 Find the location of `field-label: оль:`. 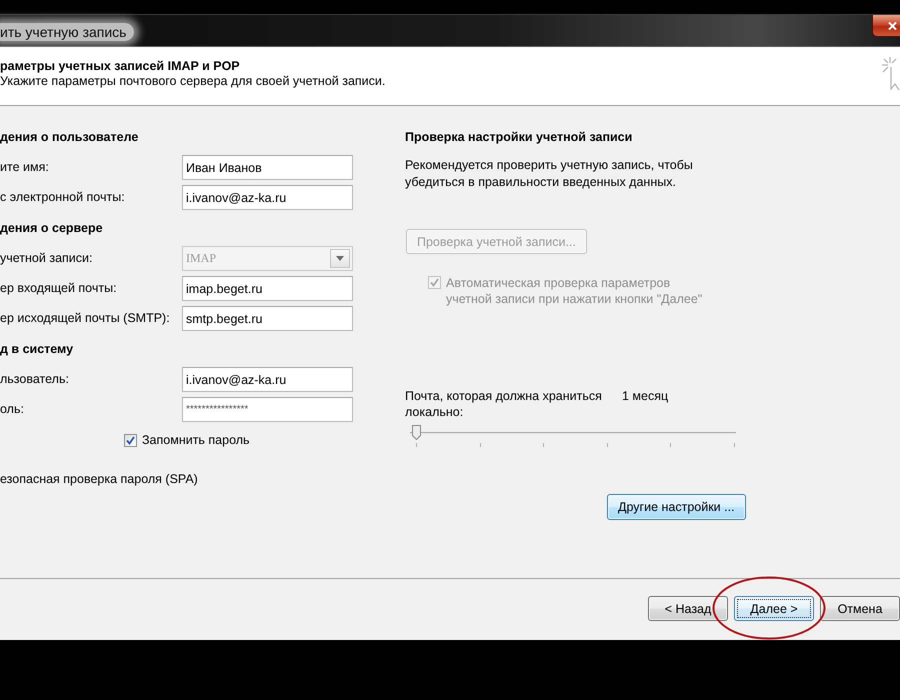

field-label: оль: is located at coordinates (12, 409).